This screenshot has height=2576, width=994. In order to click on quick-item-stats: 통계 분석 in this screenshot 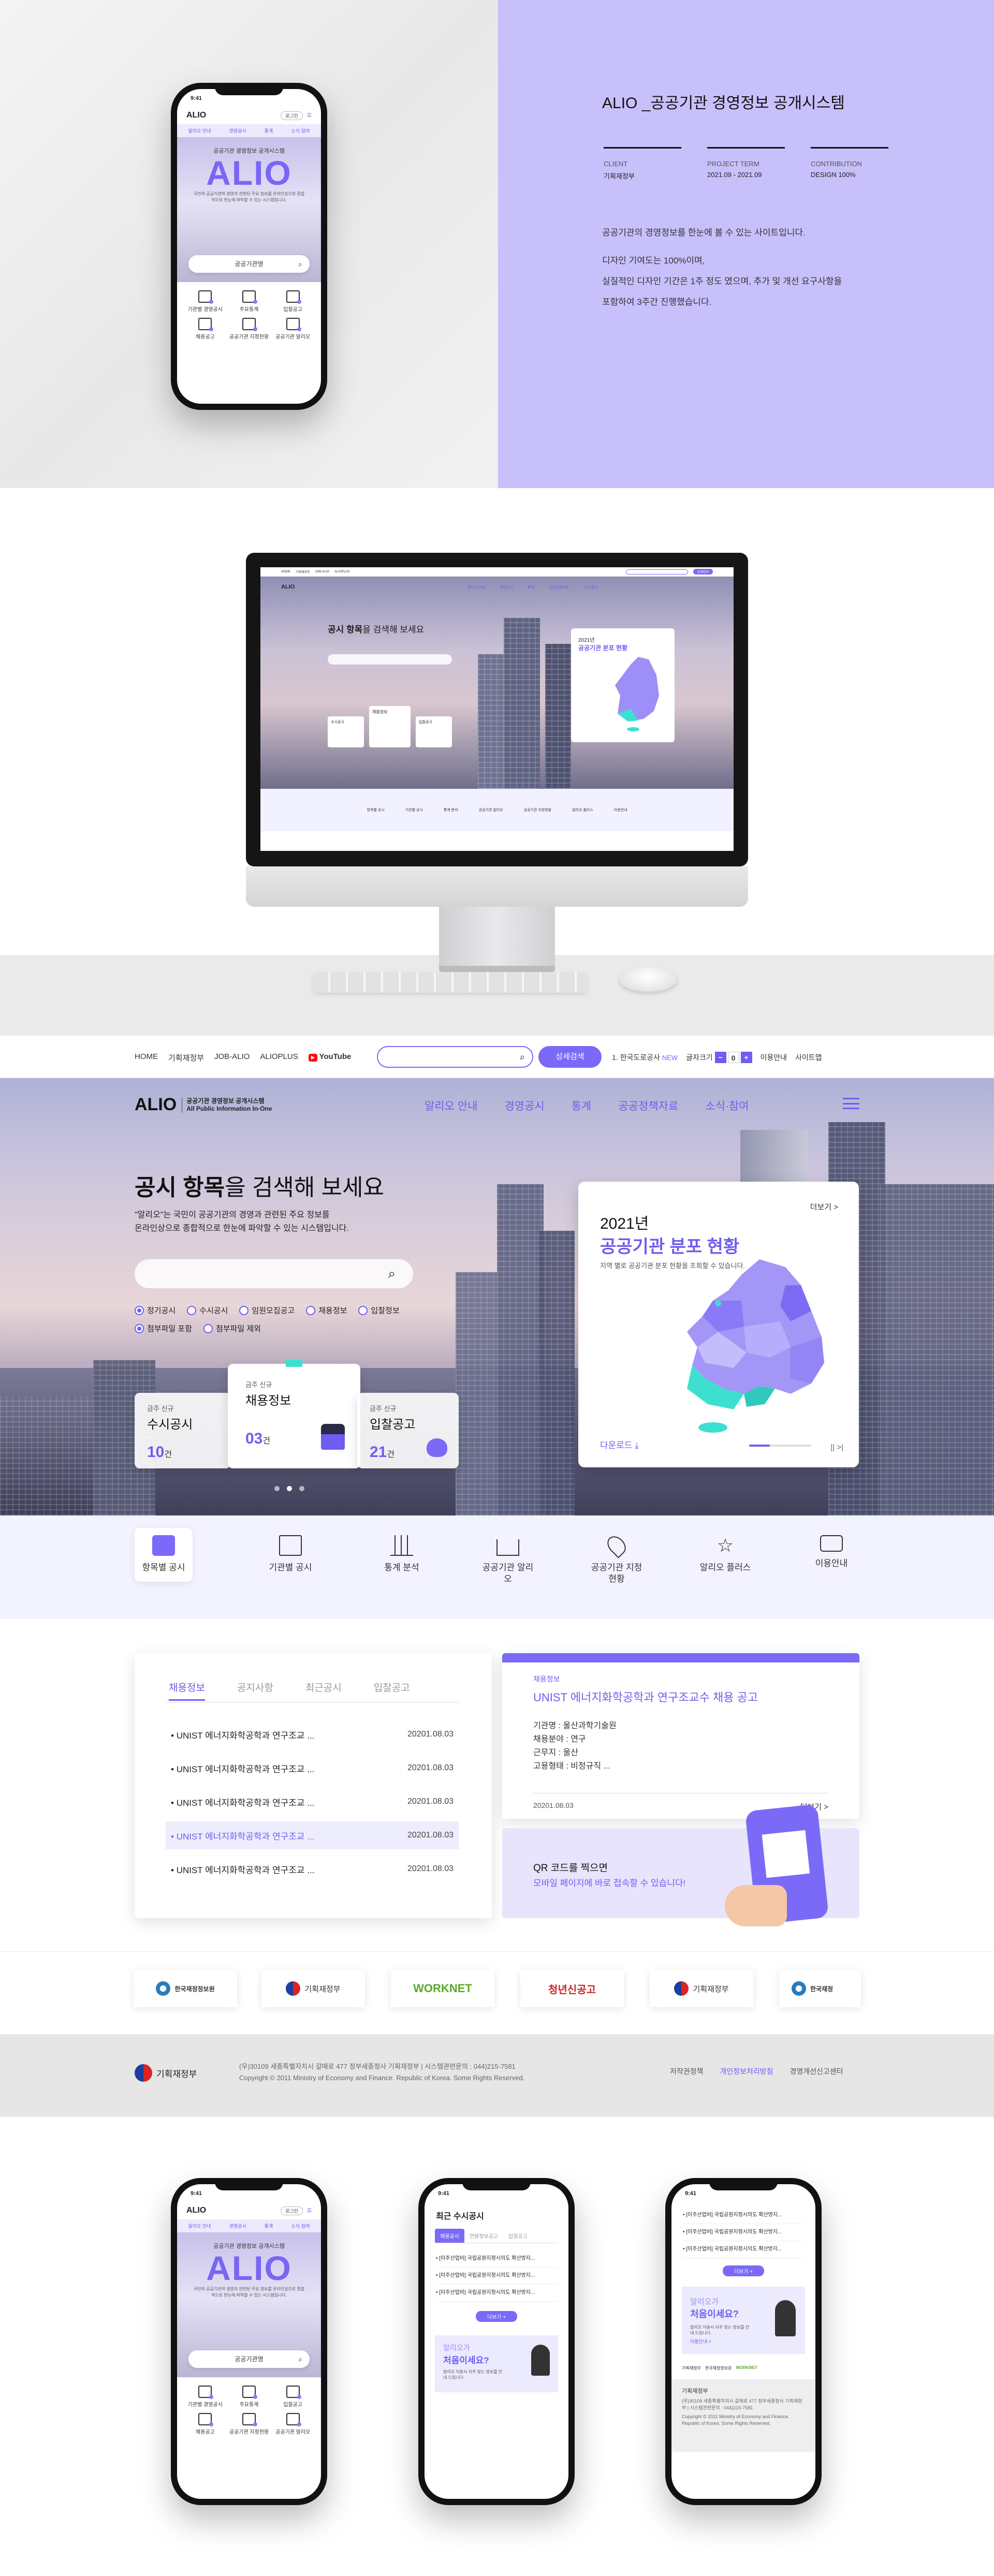, I will do `click(402, 1554)`.